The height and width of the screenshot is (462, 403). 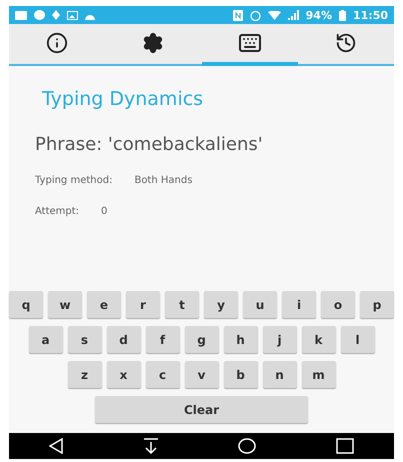 I want to click on field-label: Typing method:, so click(x=73, y=180).